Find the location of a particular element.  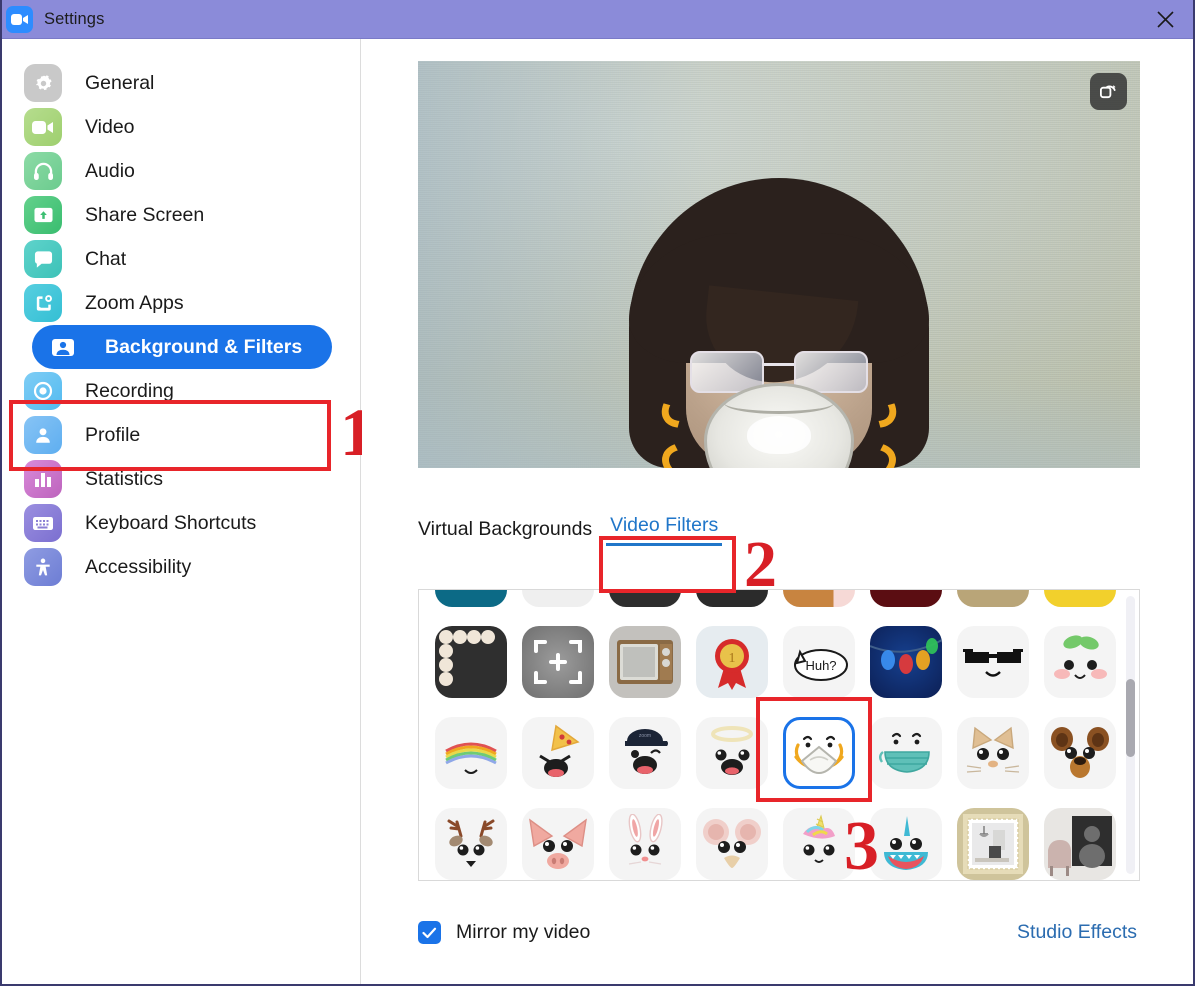

gear-icon is located at coordinates (43, 83).